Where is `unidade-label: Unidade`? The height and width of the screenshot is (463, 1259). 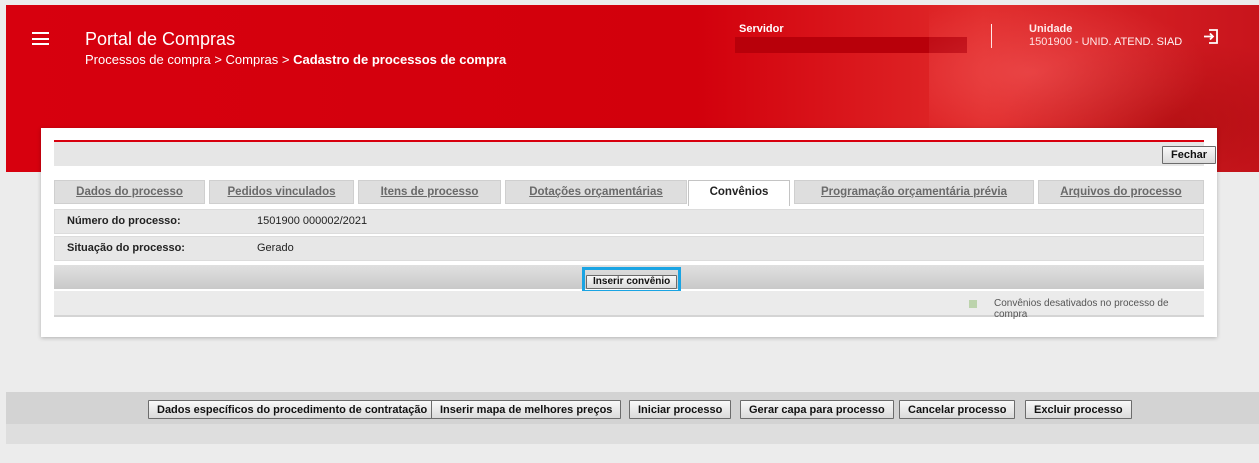 unidade-label: Unidade is located at coordinates (1051, 29).